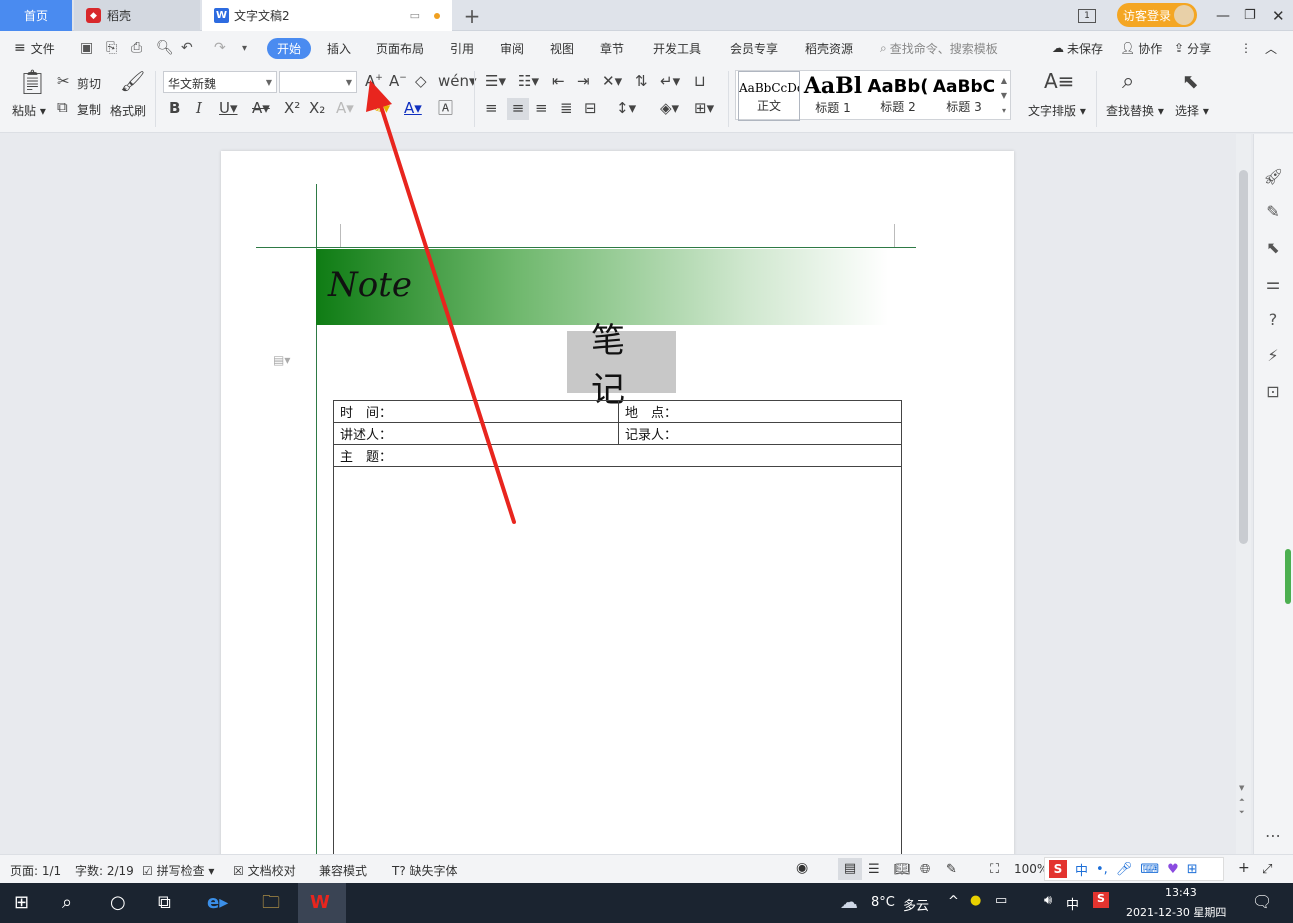 This screenshot has height=923, width=1293. I want to click on eye-protection-icon: ◉, so click(802, 868).